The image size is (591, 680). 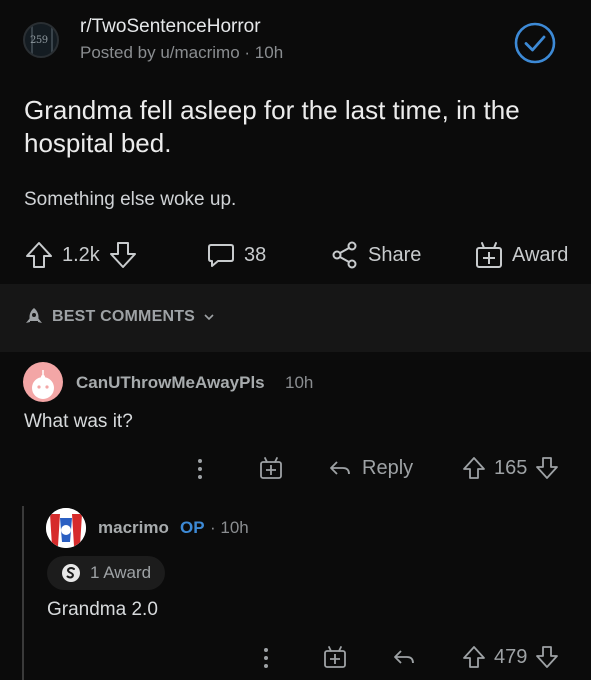 What do you see at coordinates (23, 593) in the screenshot?
I see `thread-line` at bounding box center [23, 593].